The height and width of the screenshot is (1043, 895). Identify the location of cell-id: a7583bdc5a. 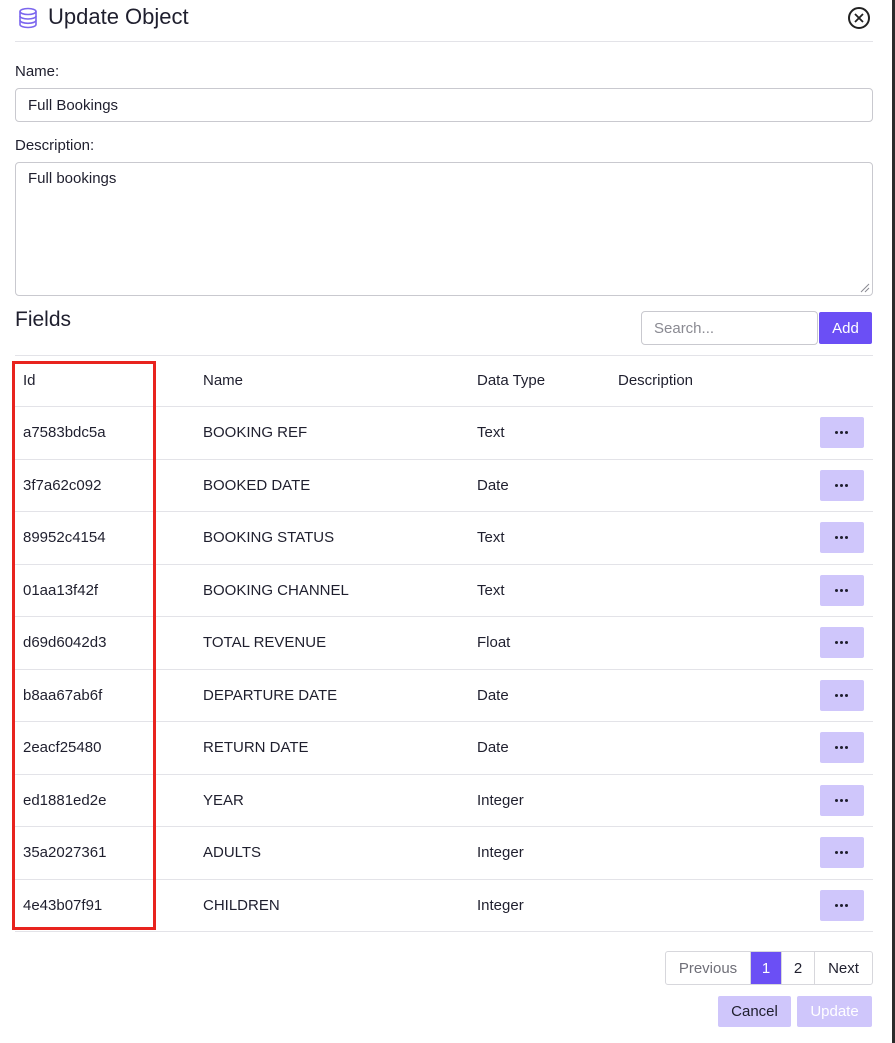
(64, 432).